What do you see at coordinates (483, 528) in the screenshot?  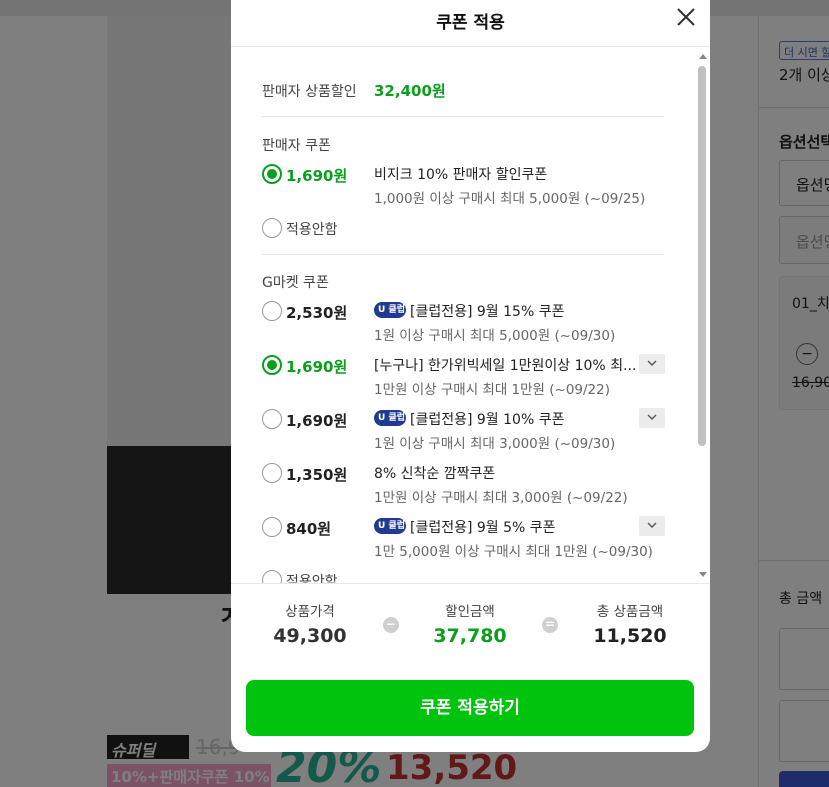 I see `gmarket-coupon-name: [클럽전용] 9월 5% 쿠폰` at bounding box center [483, 528].